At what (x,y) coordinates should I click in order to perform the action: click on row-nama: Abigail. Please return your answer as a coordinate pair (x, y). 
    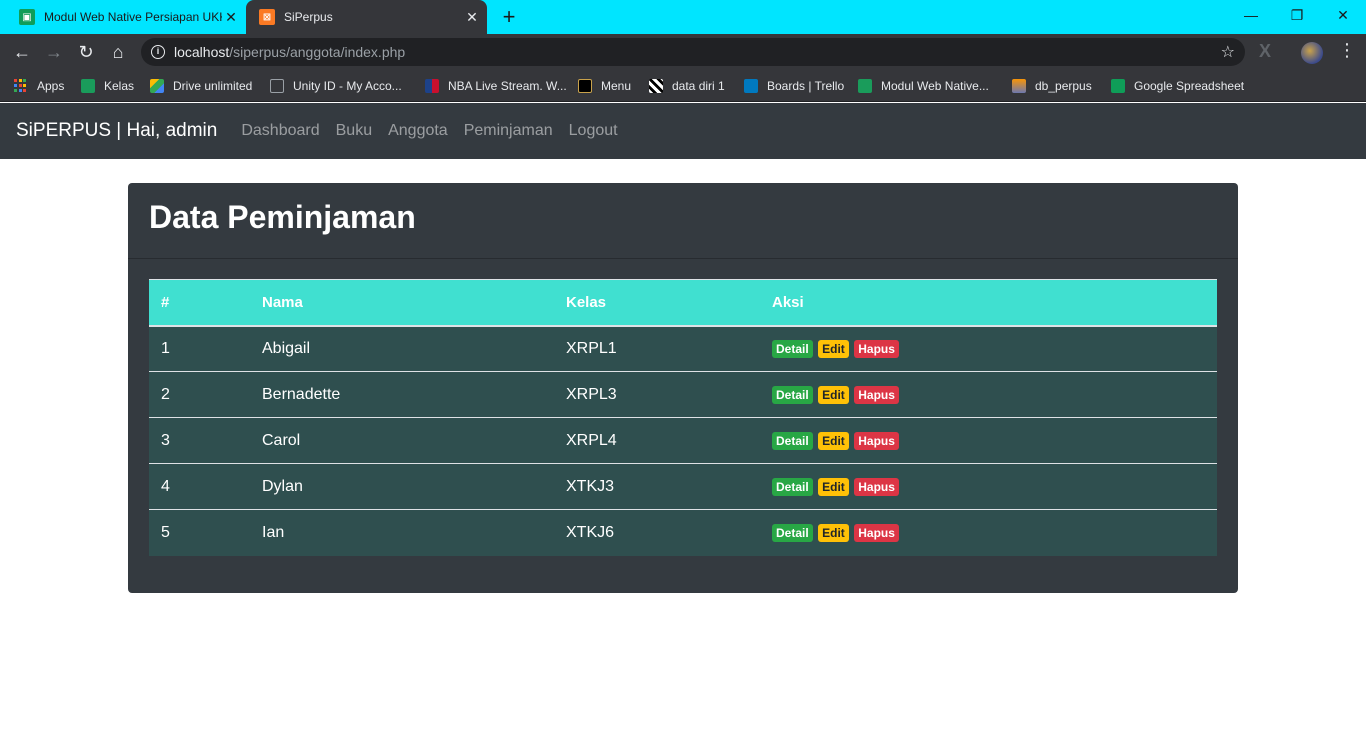
    Looking at the image, I should click on (402, 348).